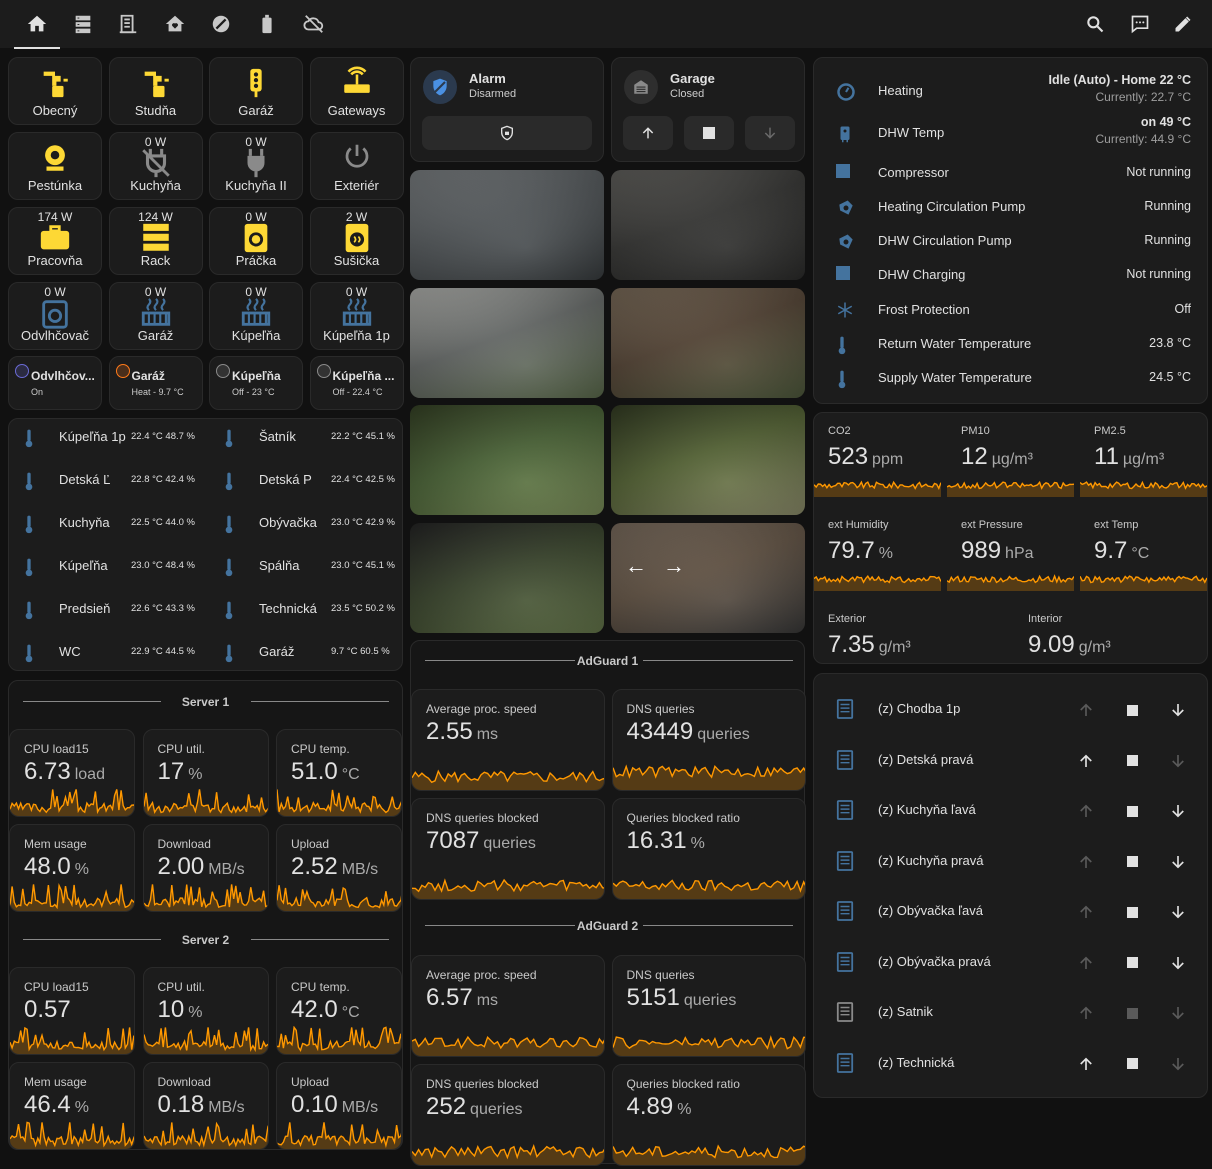 Image resolution: width=1212 pixels, height=1169 pixels. I want to click on sensor-tile: ext Humidity 79.7%, so click(877, 551).